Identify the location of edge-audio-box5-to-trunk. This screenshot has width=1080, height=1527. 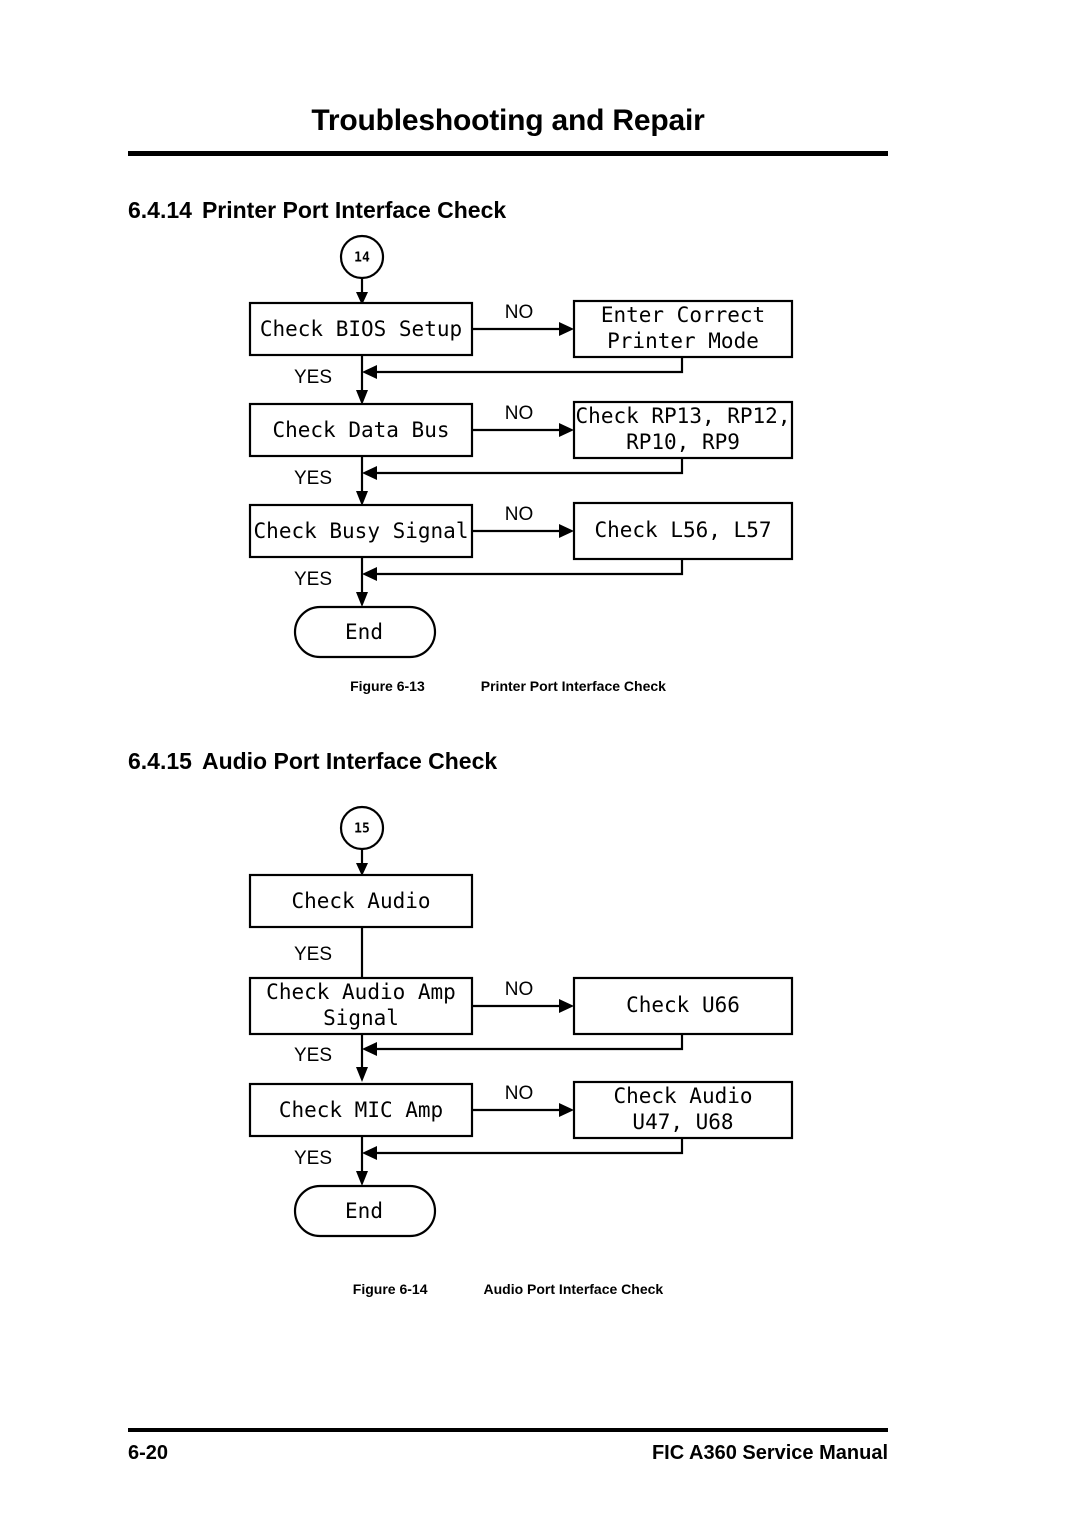
(527, 1146).